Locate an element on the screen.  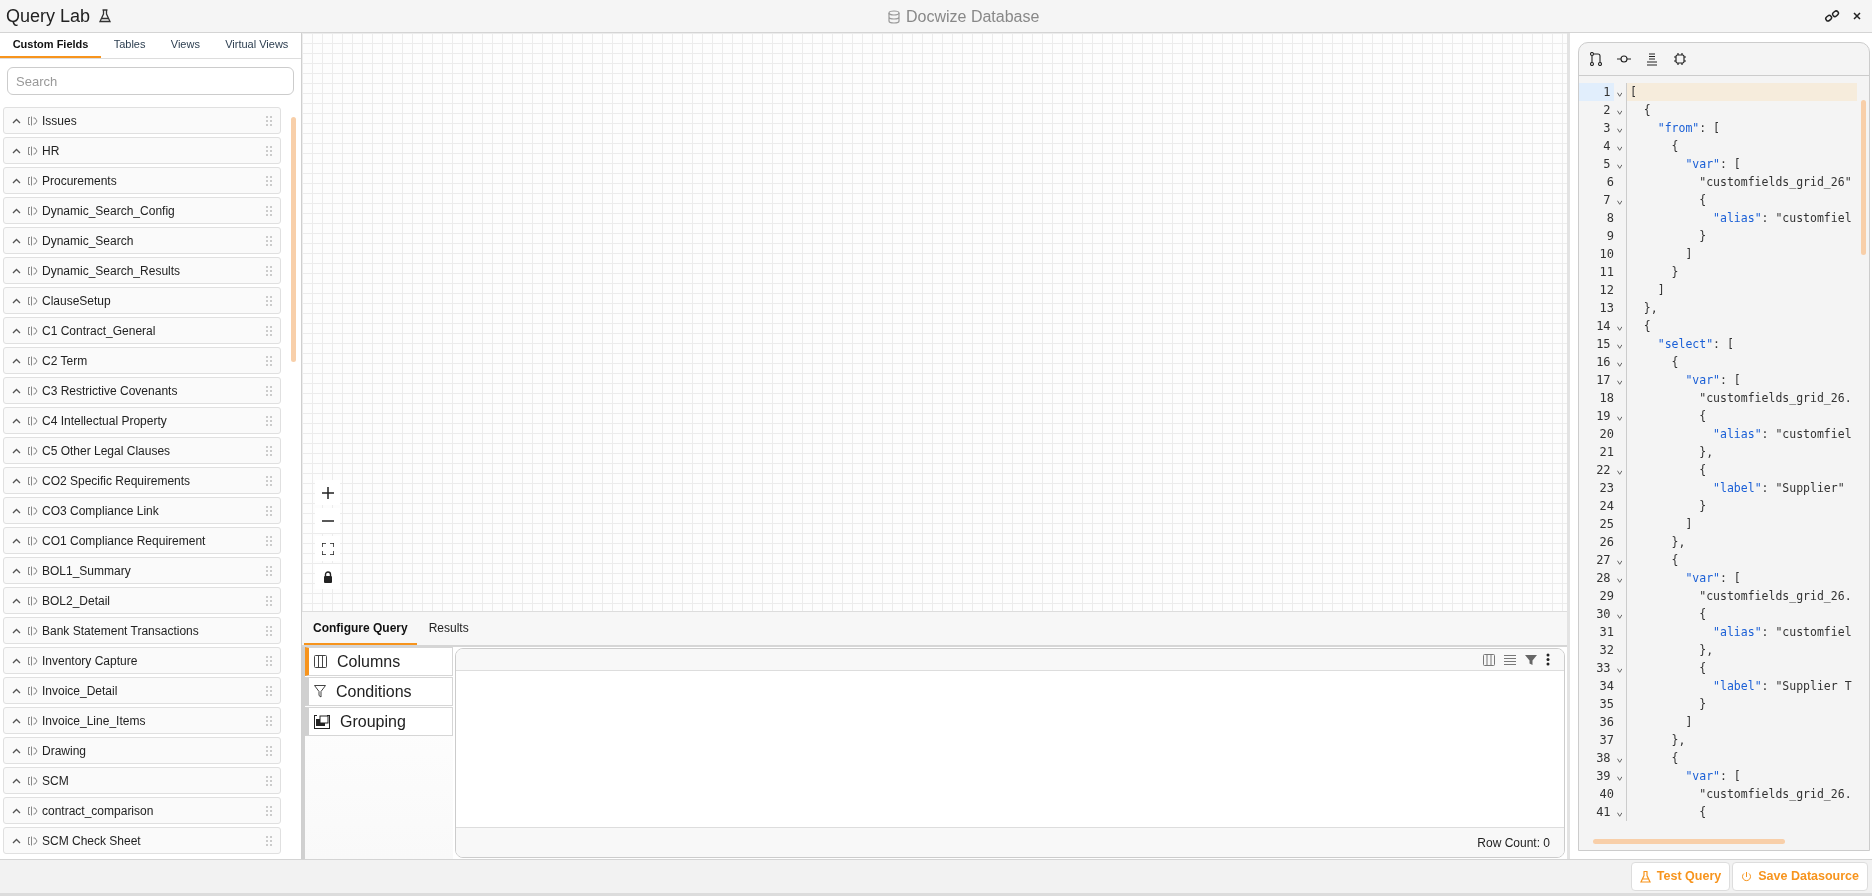
commit-icon is located at coordinates (1624, 59).